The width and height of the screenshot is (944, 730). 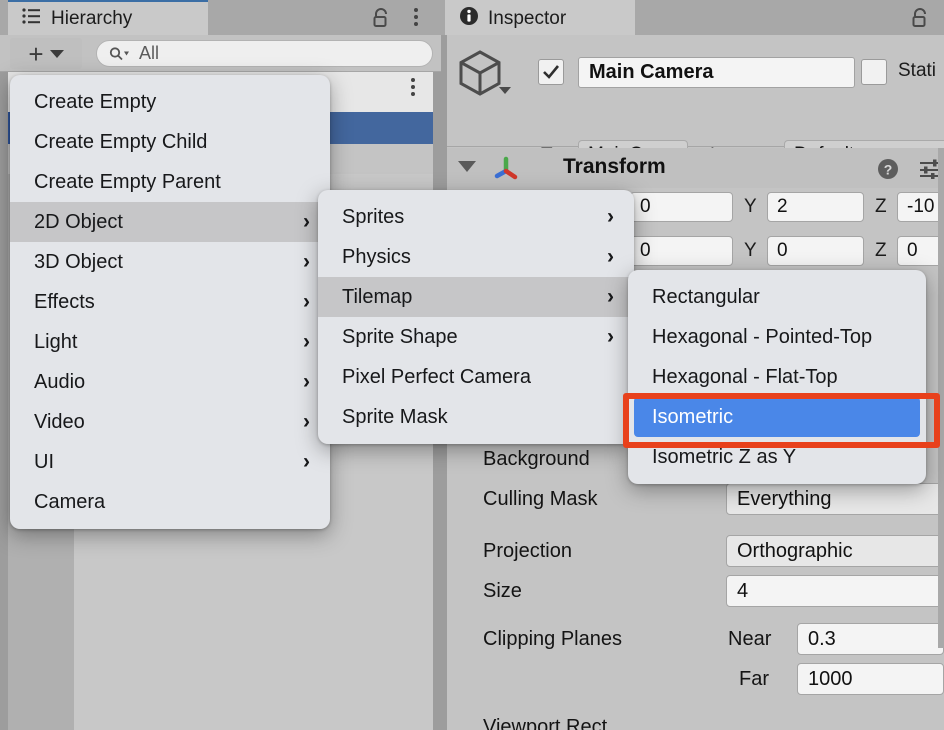 I want to click on culling-mask-label: Culling Mask, so click(x=540, y=499).